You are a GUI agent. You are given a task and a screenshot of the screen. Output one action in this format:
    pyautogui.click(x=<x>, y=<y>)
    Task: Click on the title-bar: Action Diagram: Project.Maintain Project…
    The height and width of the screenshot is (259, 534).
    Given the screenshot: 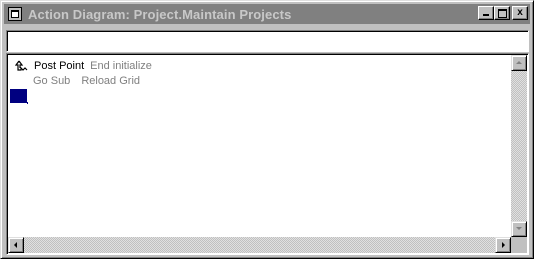 What is the action you would take?
    pyautogui.click(x=267, y=14)
    